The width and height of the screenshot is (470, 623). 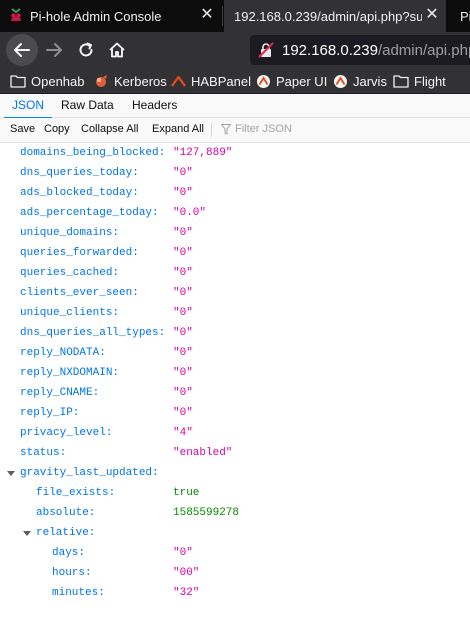 What do you see at coordinates (86, 50) in the screenshot?
I see `reload-button` at bounding box center [86, 50].